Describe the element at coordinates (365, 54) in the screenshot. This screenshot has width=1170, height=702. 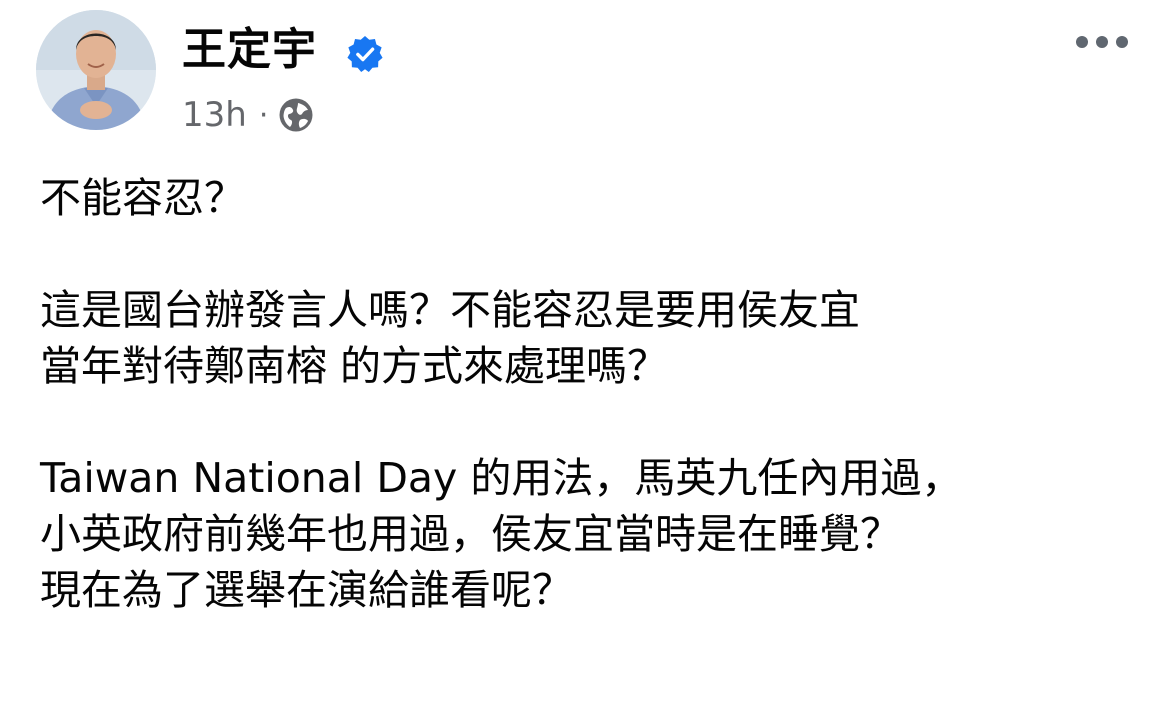
I see `verified-badge-icon` at that location.